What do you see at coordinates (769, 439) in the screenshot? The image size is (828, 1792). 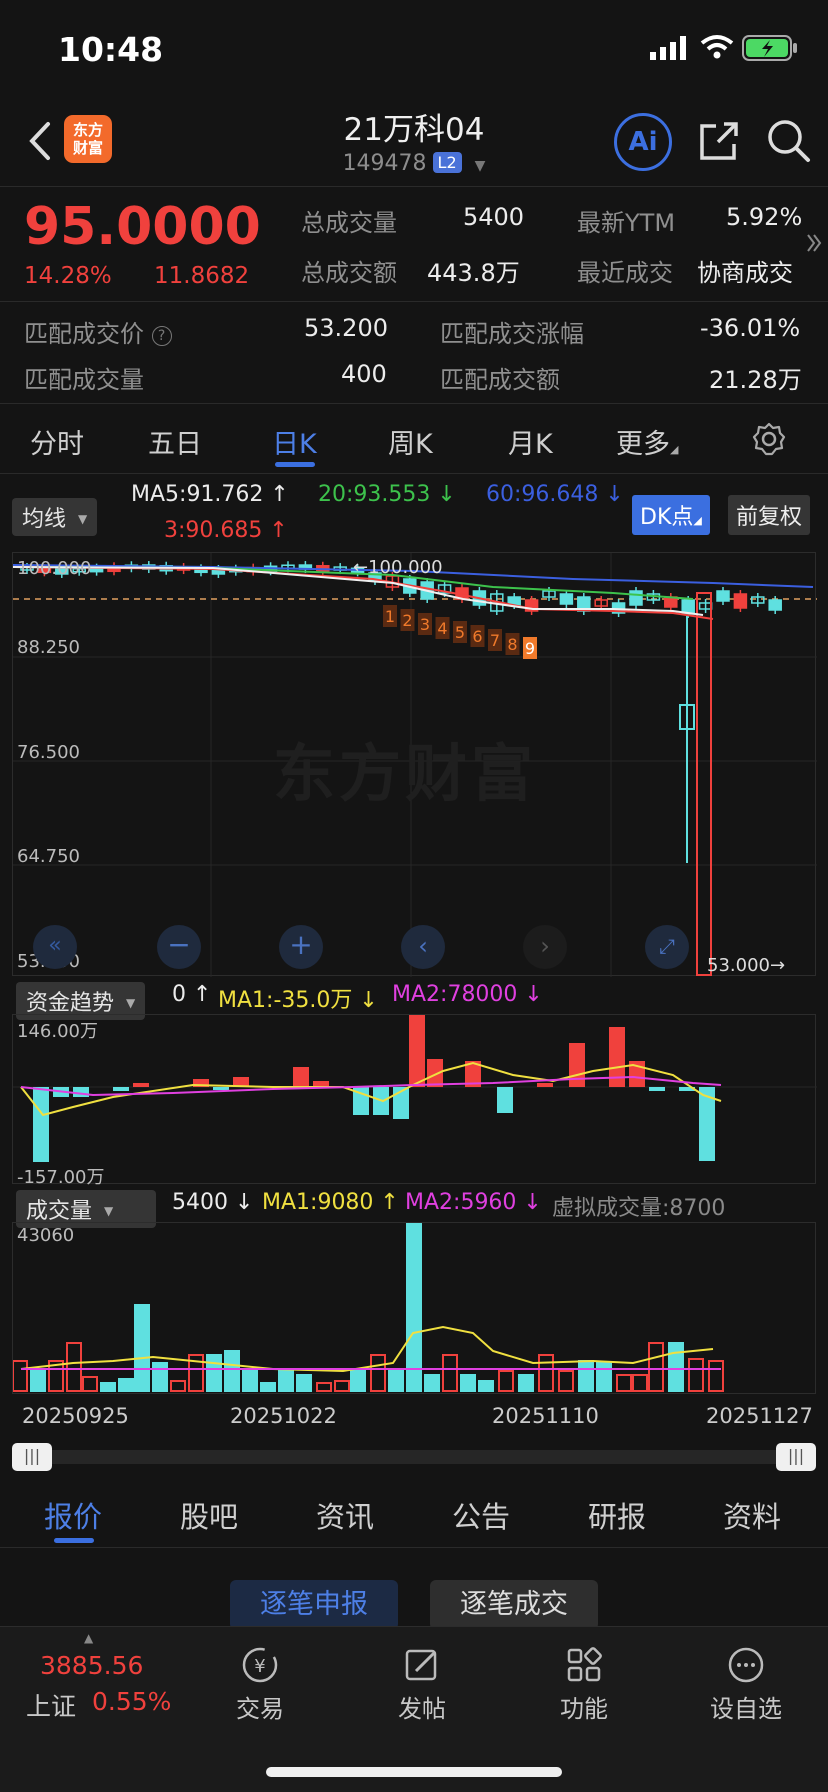 I see `settings-icon` at bounding box center [769, 439].